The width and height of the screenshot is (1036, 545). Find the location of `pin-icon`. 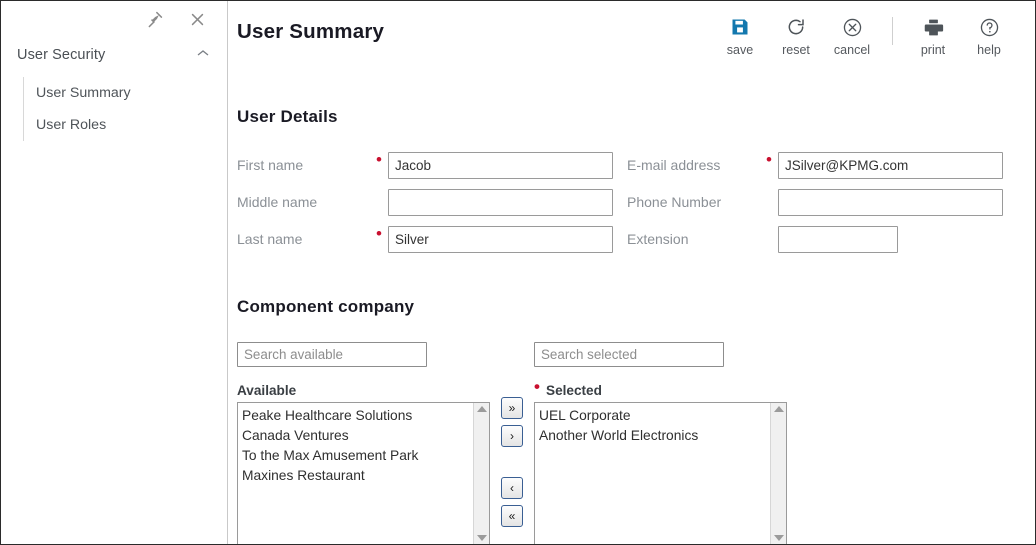

pin-icon is located at coordinates (155, 19).